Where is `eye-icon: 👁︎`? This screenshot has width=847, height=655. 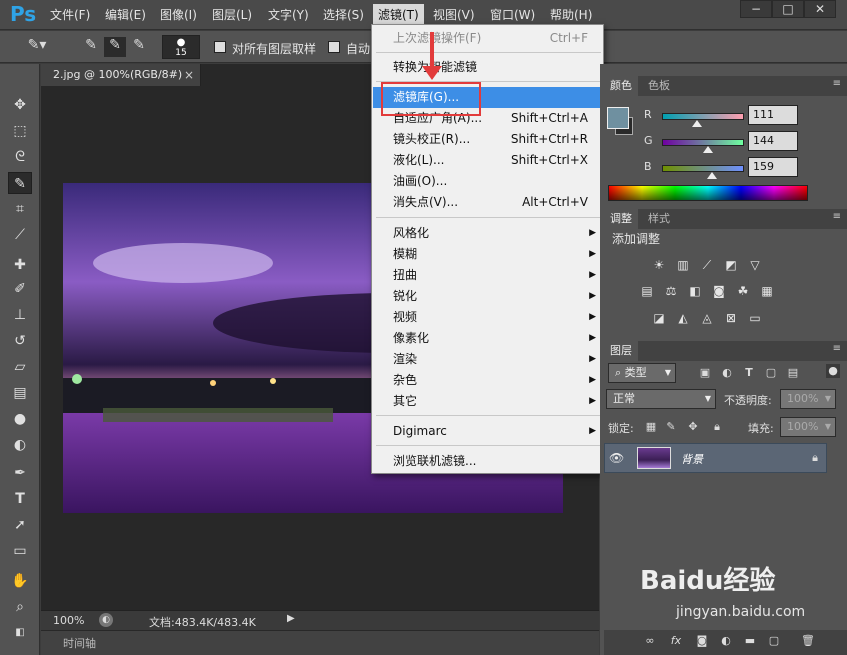
eye-icon: 👁︎ is located at coordinates (617, 458).